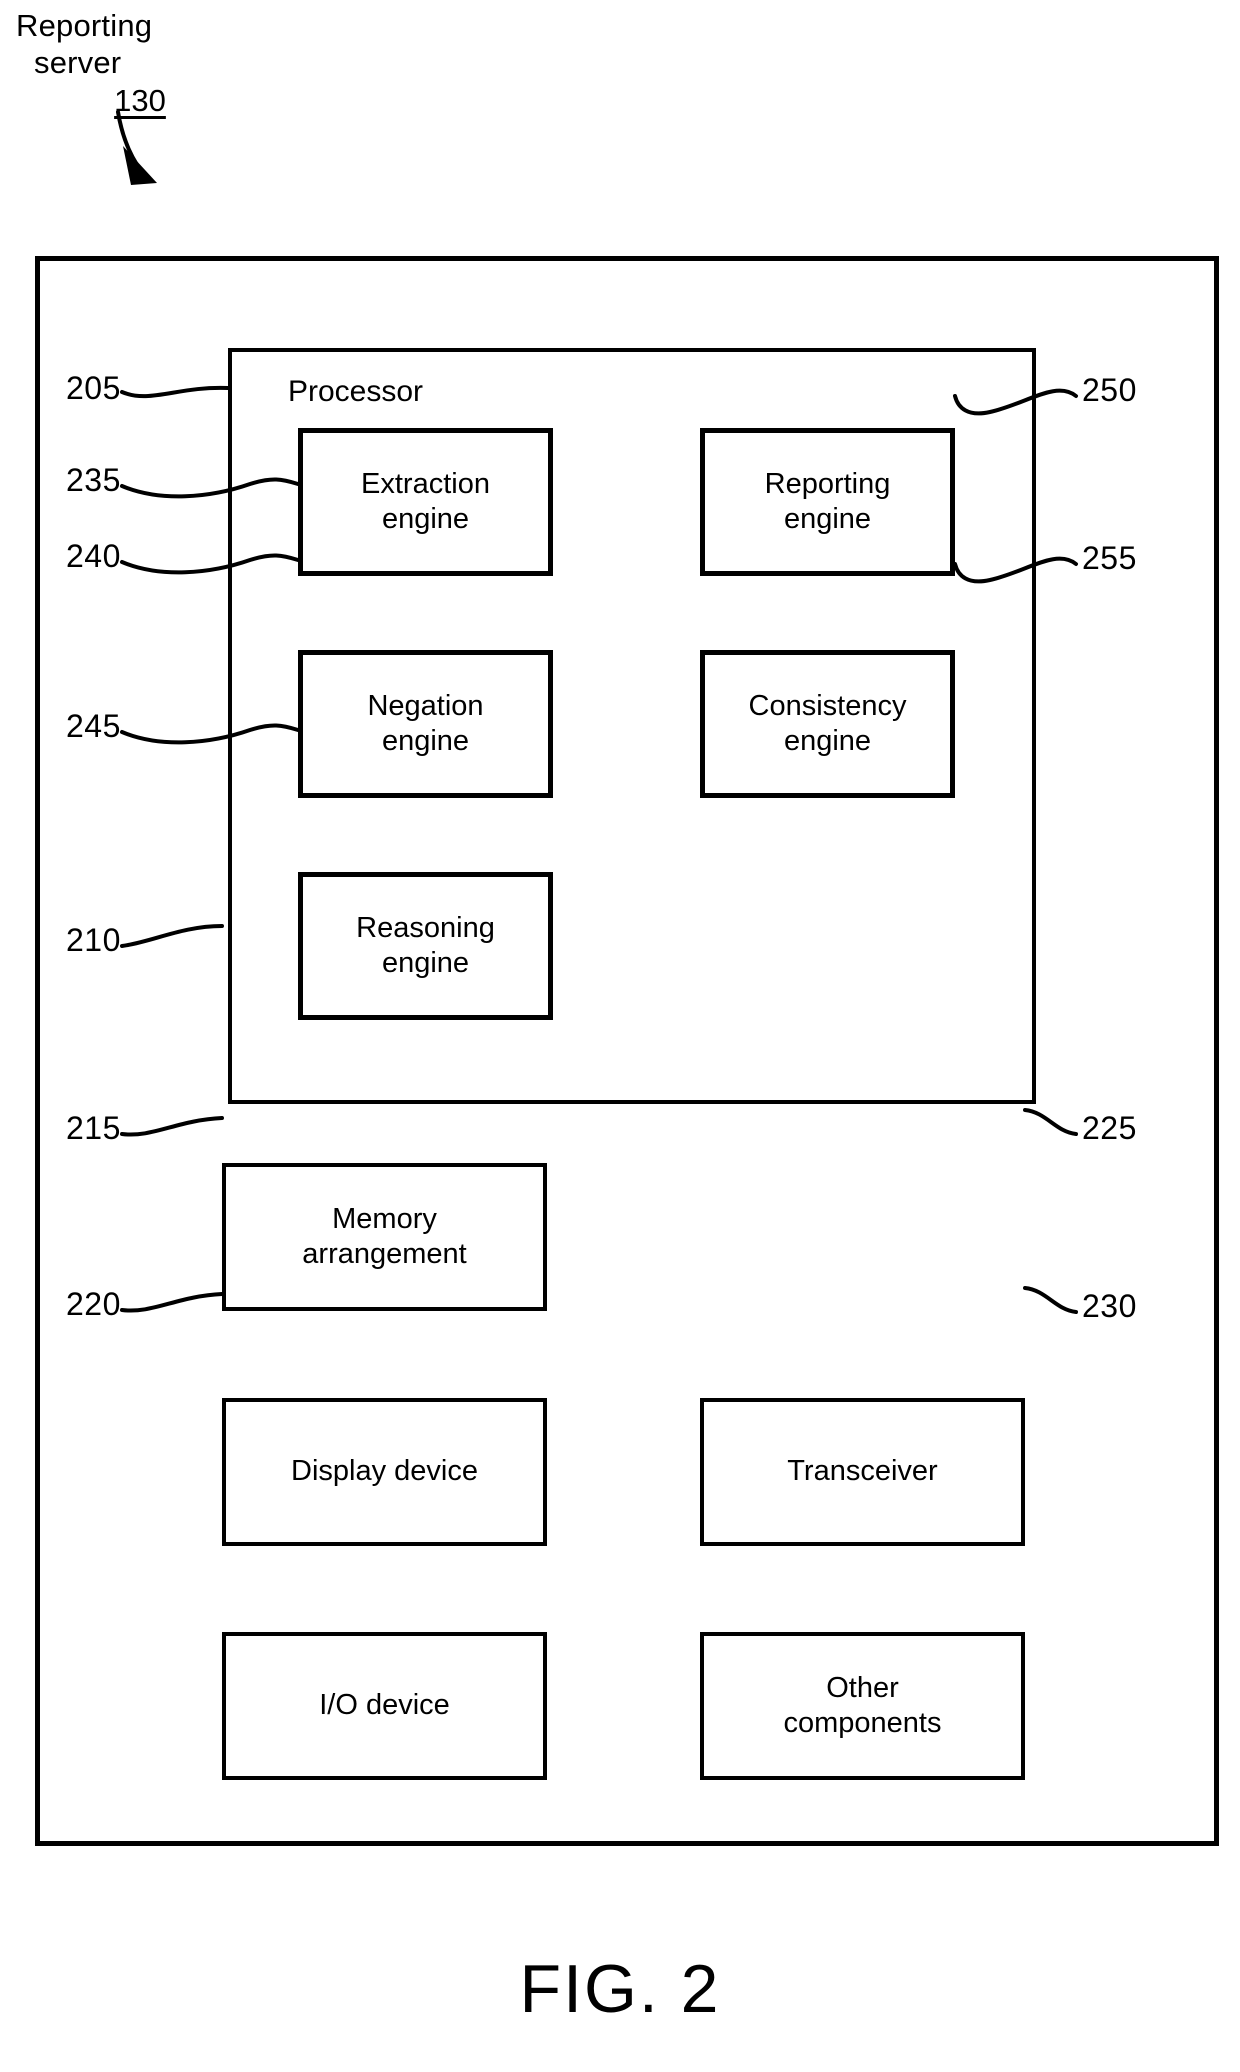 Image resolution: width=1240 pixels, height=2072 pixels. Describe the element at coordinates (140, 165) in the screenshot. I see `callout-arrowhead` at that location.